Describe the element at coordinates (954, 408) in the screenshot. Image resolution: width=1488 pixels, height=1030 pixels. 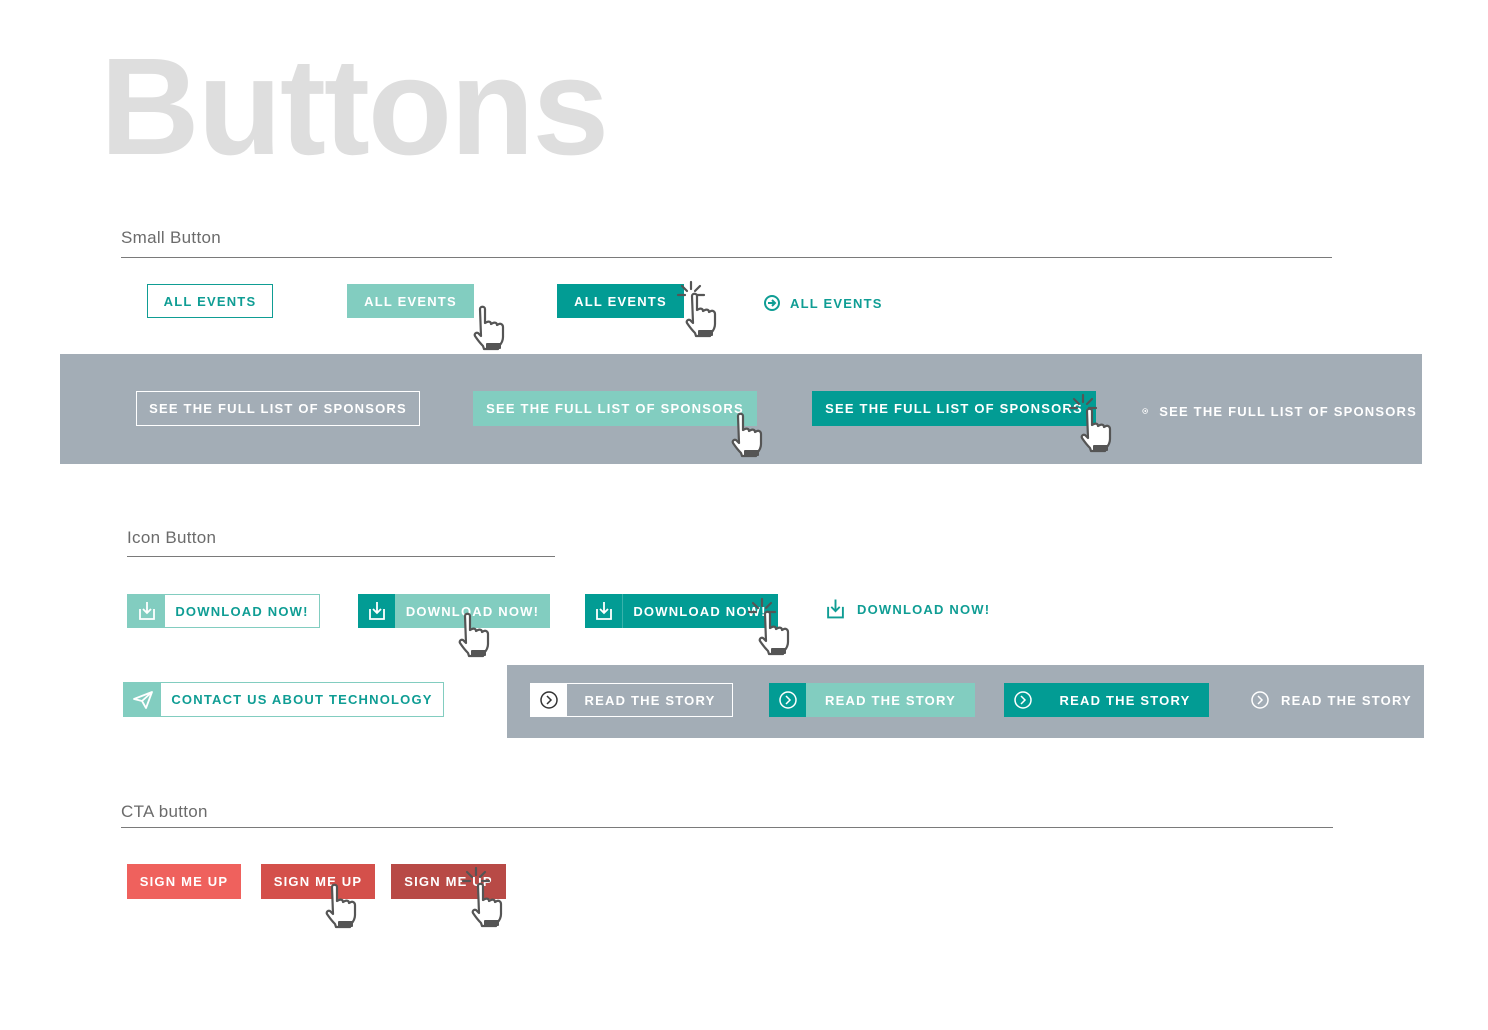
I see `sponsors-active-button: SEE THE FULL LIST OF SPONSORS` at that location.